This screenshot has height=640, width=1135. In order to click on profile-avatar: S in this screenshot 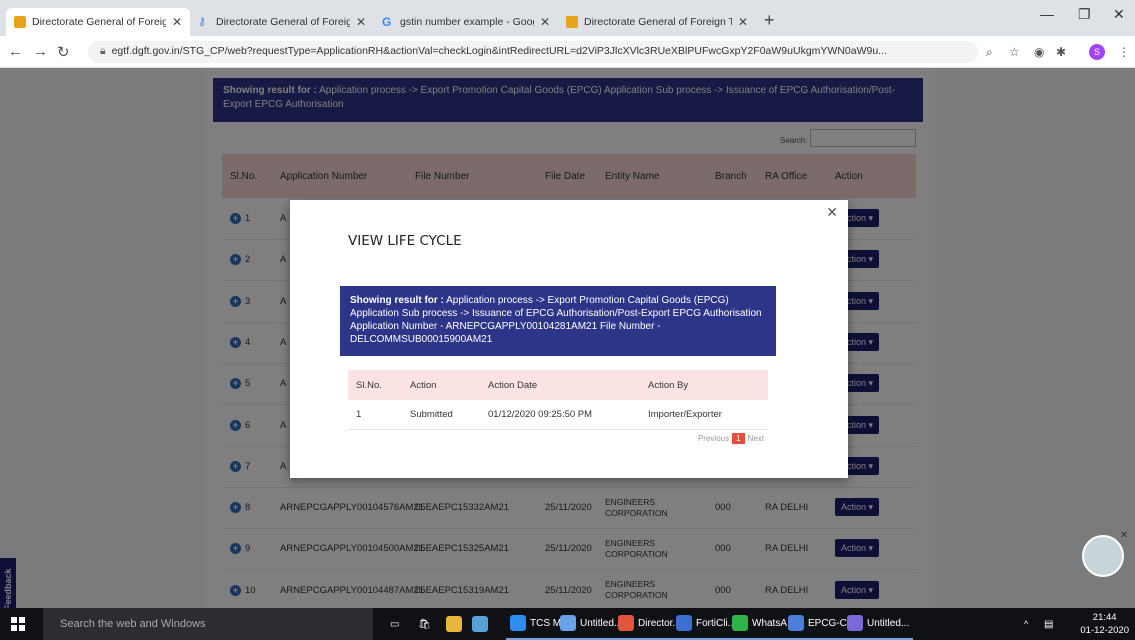, I will do `click(1097, 52)`.